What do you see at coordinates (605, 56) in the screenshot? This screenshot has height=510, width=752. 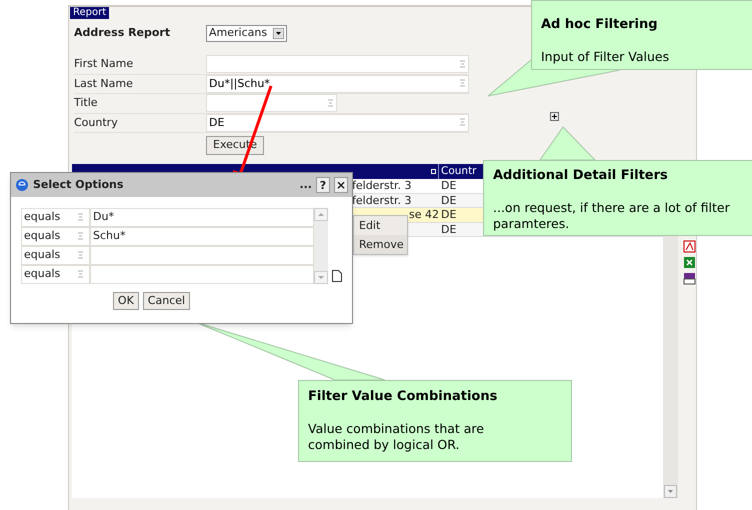 I see `callout-text: Input of Filter Values` at bounding box center [605, 56].